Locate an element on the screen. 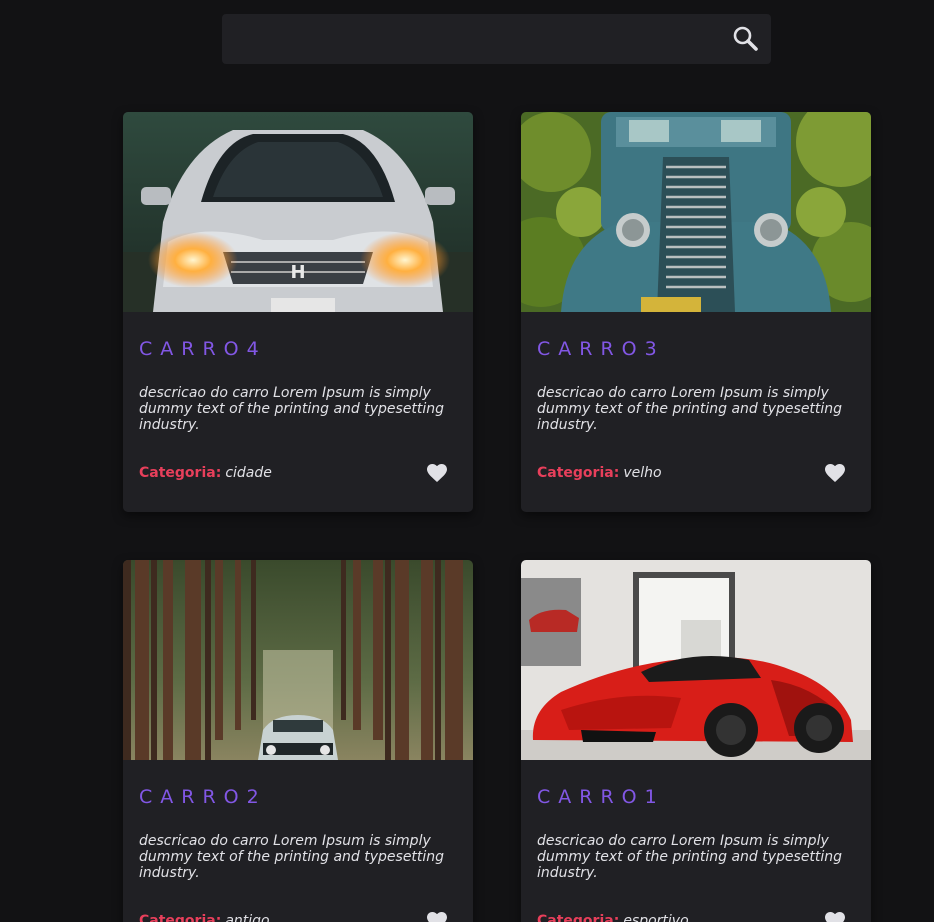 The height and width of the screenshot is (922, 934). card-footer: Categoria: cidade is located at coordinates (298, 474).